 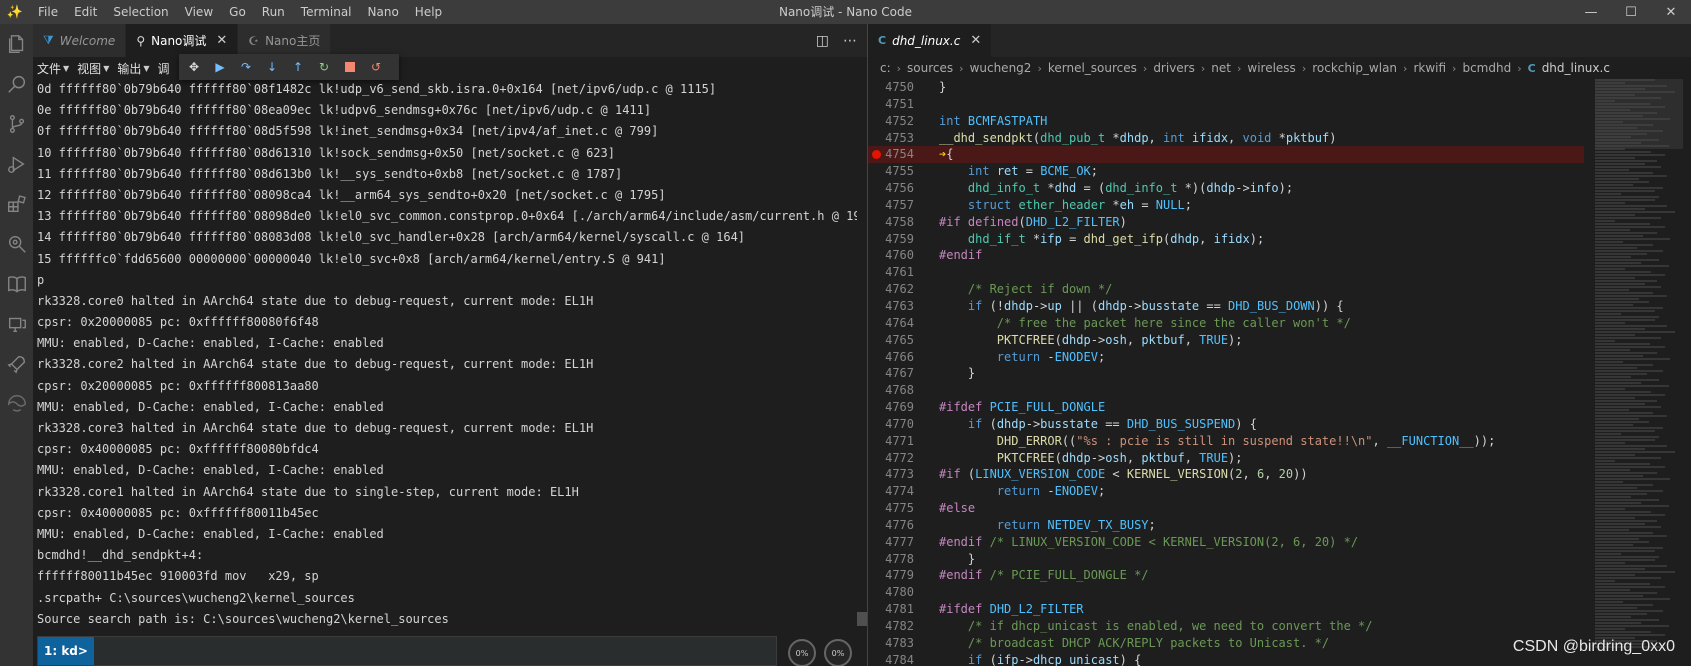 I want to click on source-control-icon, so click(x=16, y=124).